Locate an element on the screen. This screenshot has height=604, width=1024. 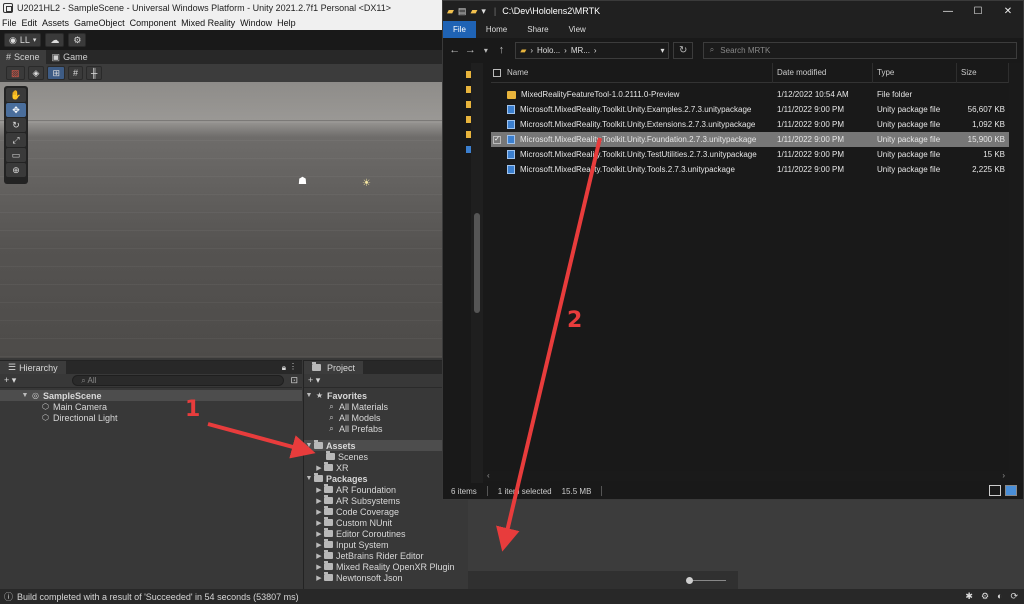
transform-tool: ⊕ is located at coordinates (16, 170).